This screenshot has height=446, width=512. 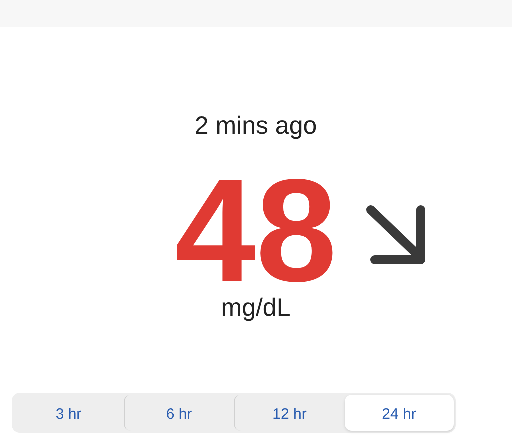 What do you see at coordinates (256, 308) in the screenshot?
I see `unit-label: mg/dL` at bounding box center [256, 308].